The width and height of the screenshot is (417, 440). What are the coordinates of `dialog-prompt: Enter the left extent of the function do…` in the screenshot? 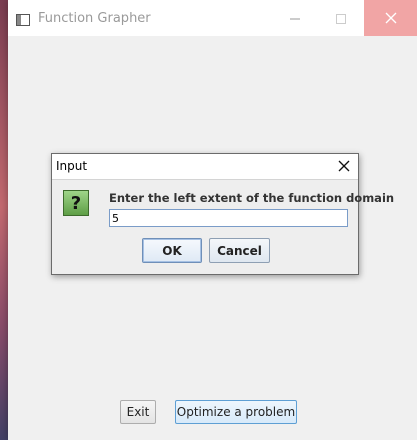 It's located at (252, 198).